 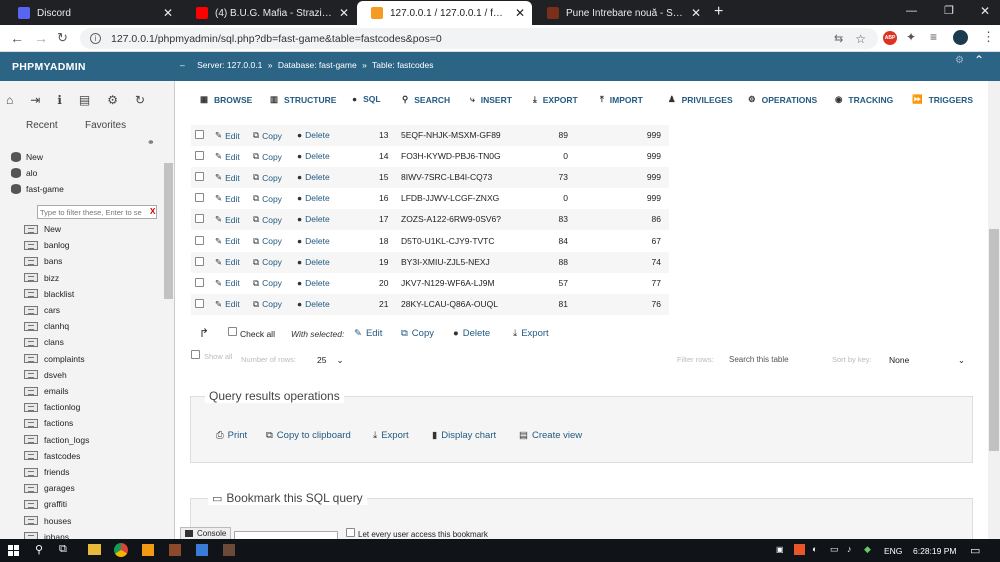 What do you see at coordinates (464, 435) in the screenshot?
I see `display-chart-button: ▮ Display chart` at bounding box center [464, 435].